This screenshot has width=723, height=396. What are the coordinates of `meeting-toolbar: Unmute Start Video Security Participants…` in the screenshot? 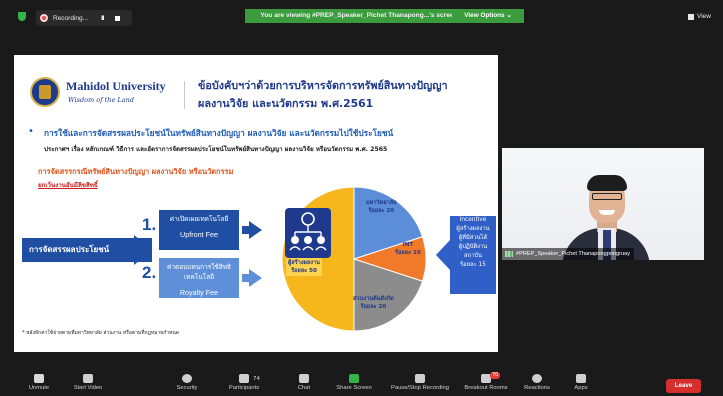 It's located at (361, 382).